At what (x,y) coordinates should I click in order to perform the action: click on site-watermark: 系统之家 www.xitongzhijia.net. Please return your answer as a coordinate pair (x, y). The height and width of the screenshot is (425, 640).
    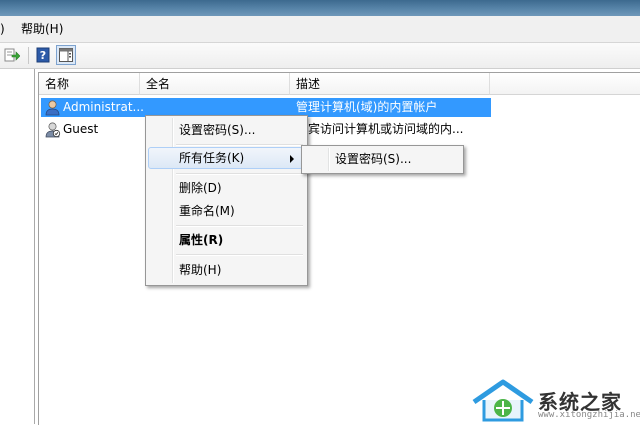
    Looking at the image, I should click on (555, 401).